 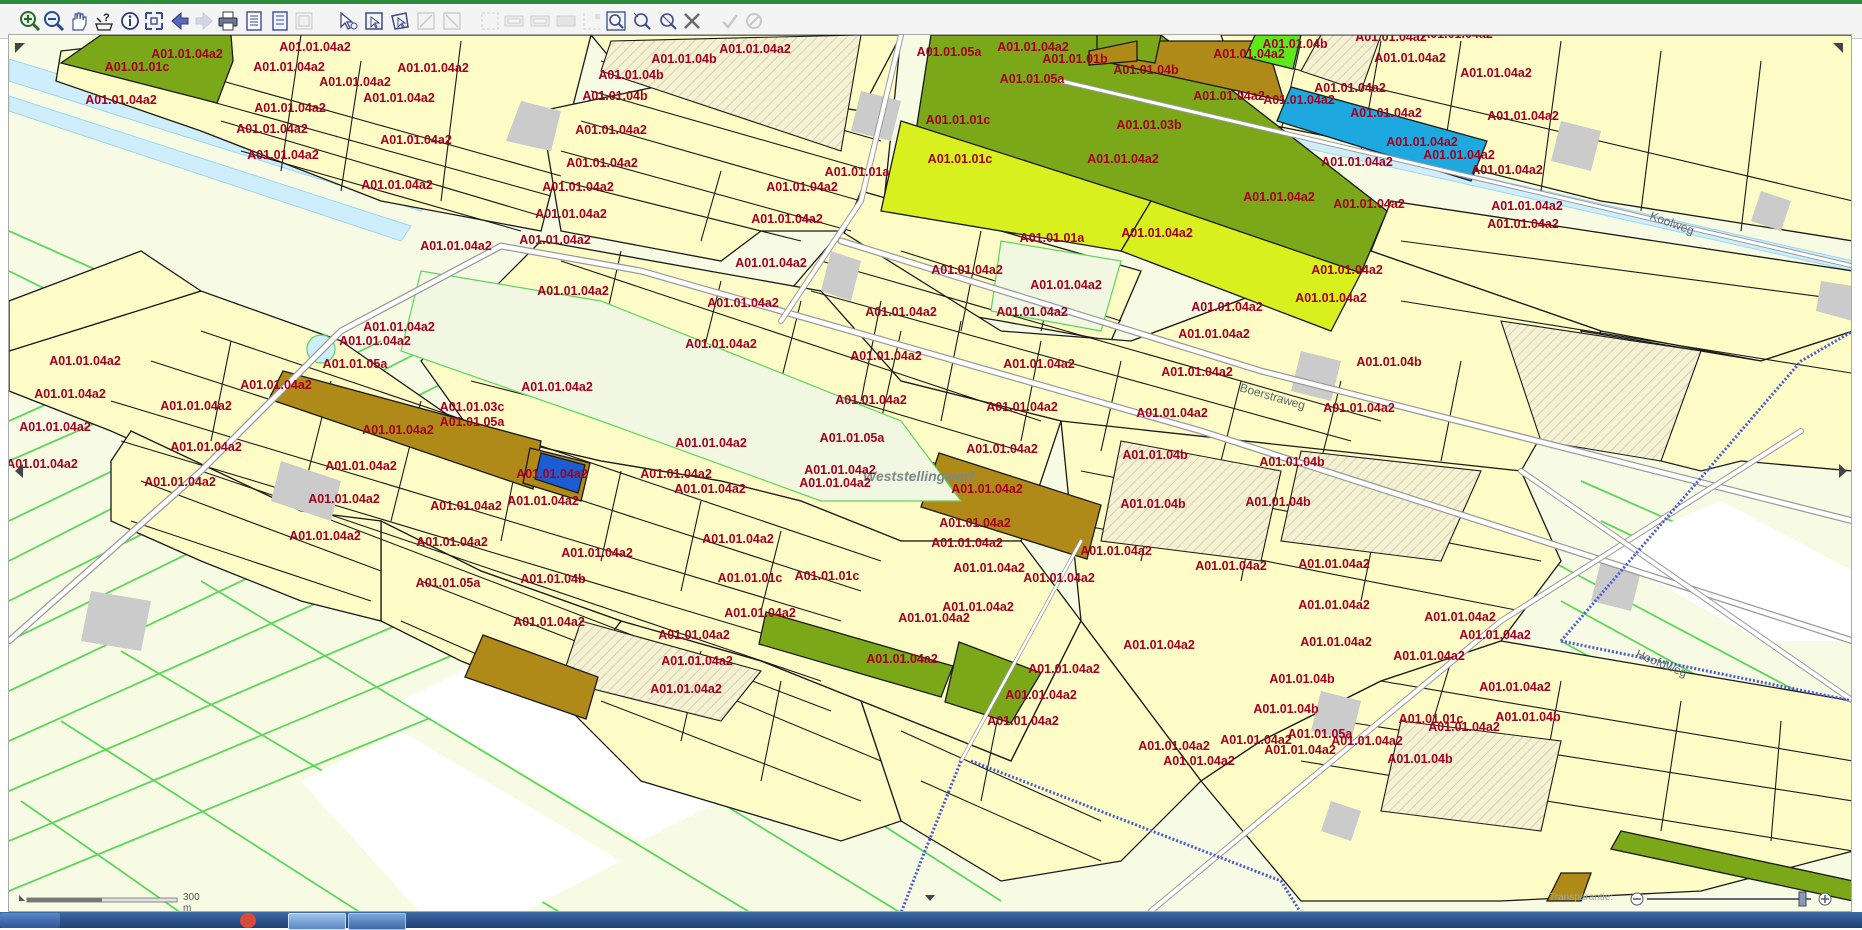 I want to click on print-button, so click(x=228, y=21).